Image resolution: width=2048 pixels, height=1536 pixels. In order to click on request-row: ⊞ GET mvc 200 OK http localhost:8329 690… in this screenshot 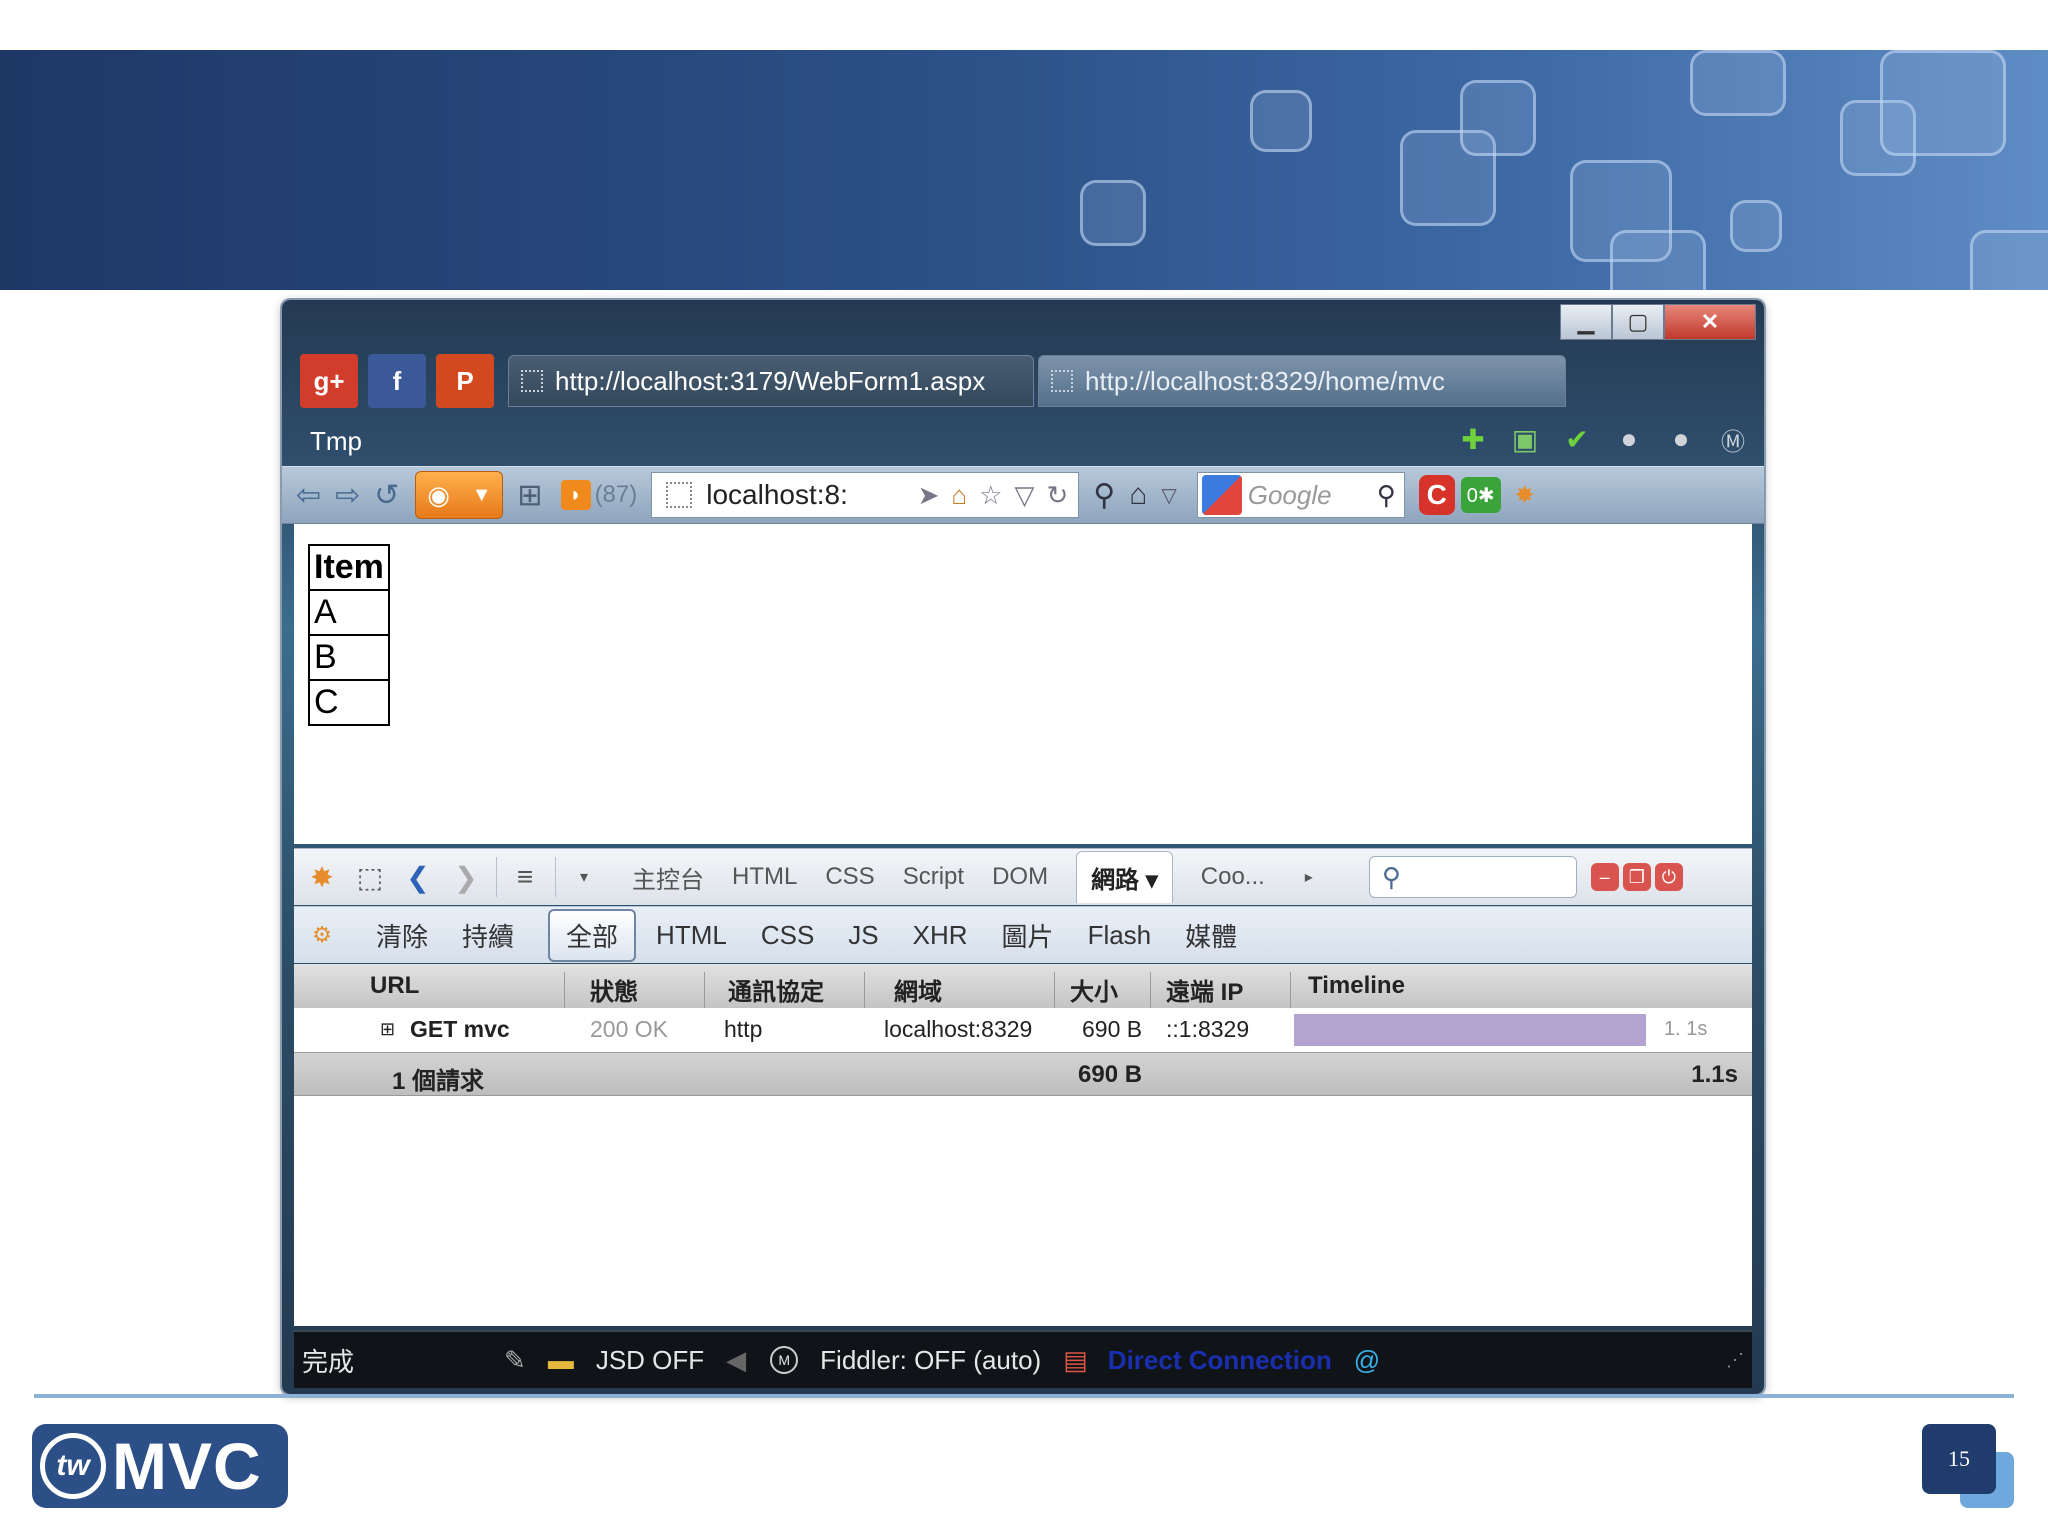, I will do `click(1023, 1030)`.